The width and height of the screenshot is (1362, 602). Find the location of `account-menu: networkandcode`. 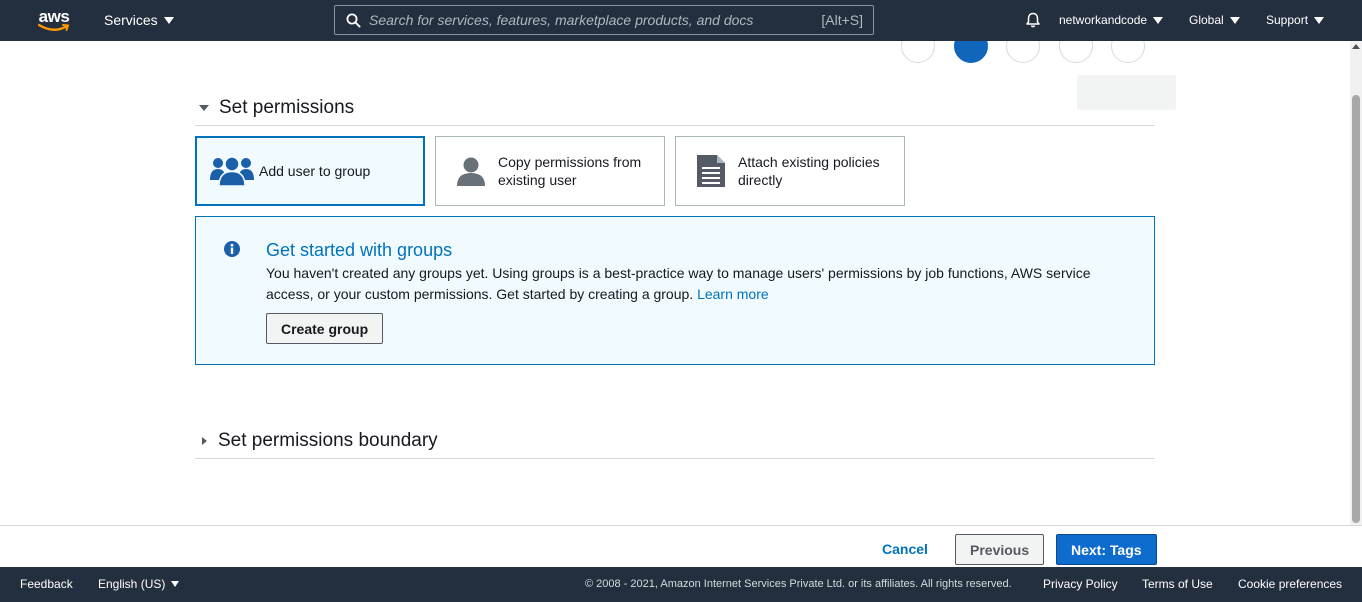

account-menu: networkandcode is located at coordinates (1111, 20).